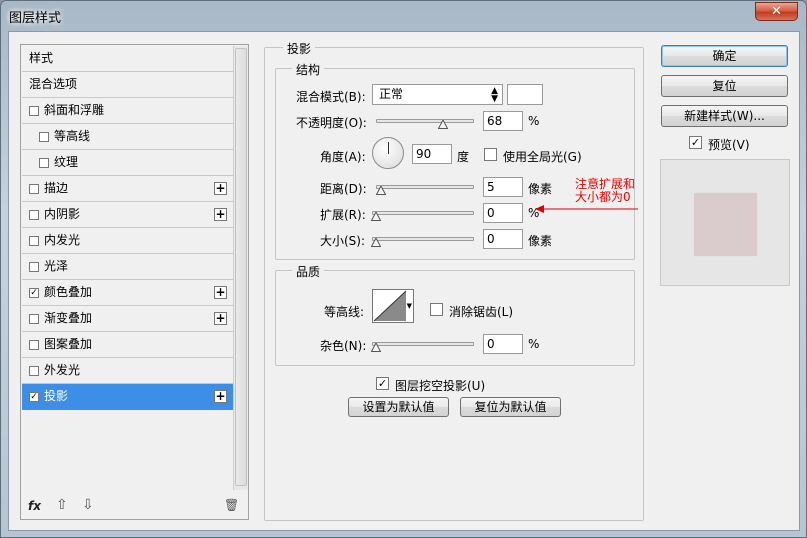 This screenshot has width=807, height=538. I want to click on sidebar-item: 光泽, so click(127, 267).